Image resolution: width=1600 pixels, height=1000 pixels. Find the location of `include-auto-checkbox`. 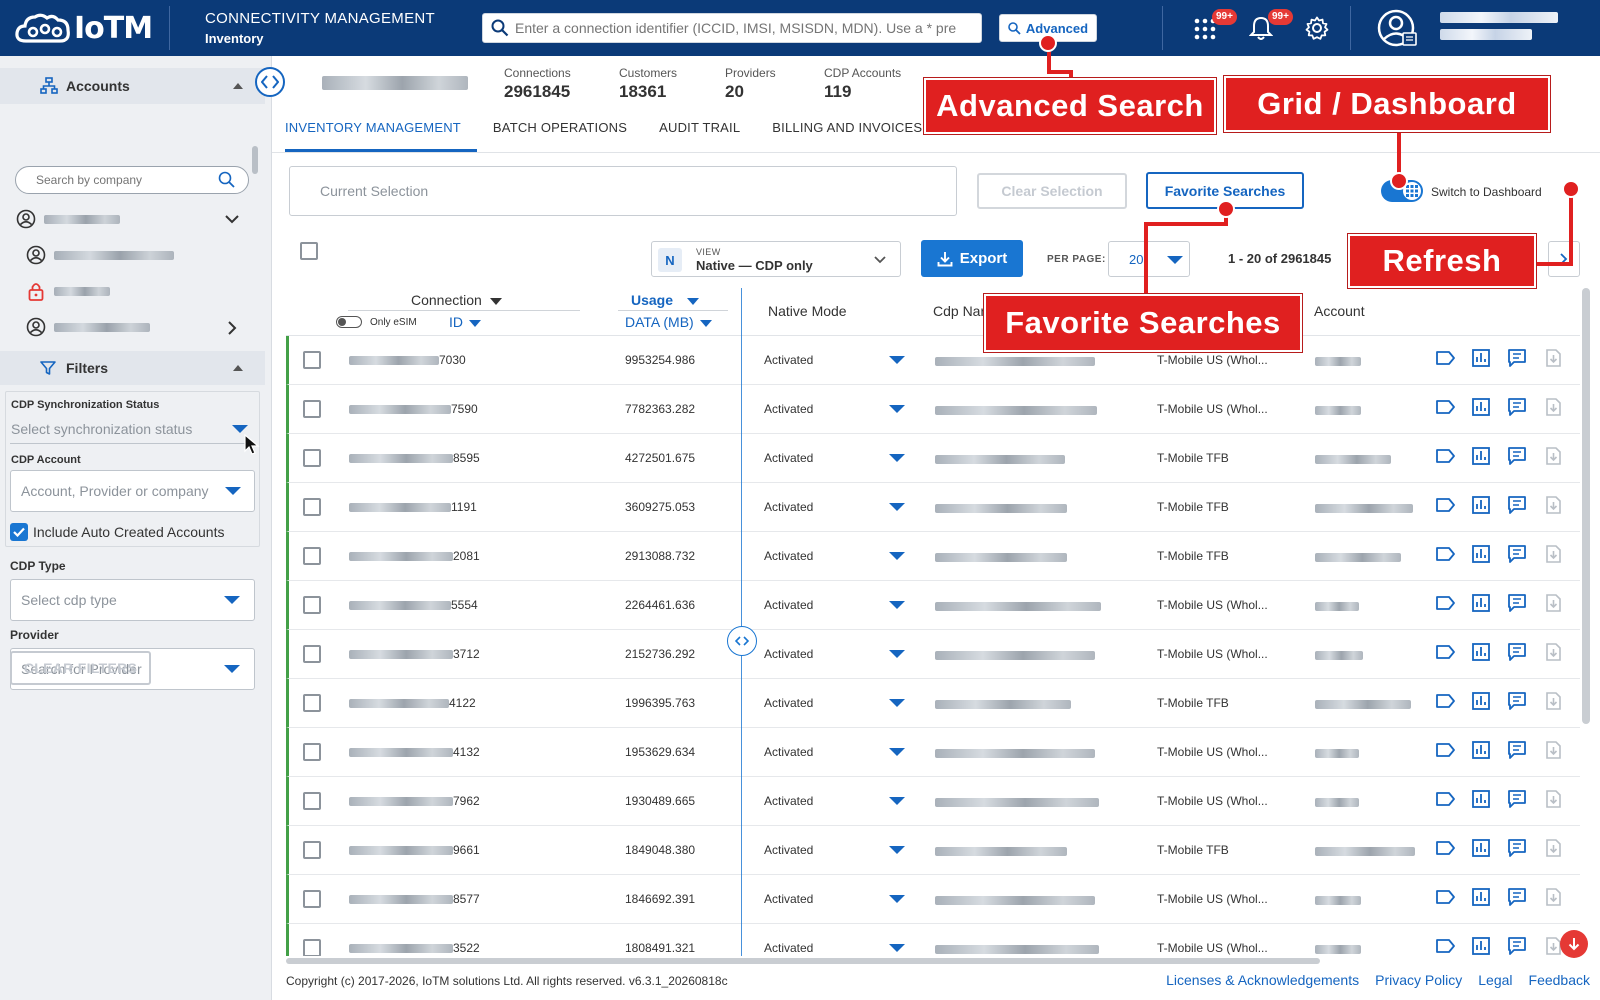

include-auto-checkbox is located at coordinates (19, 532).